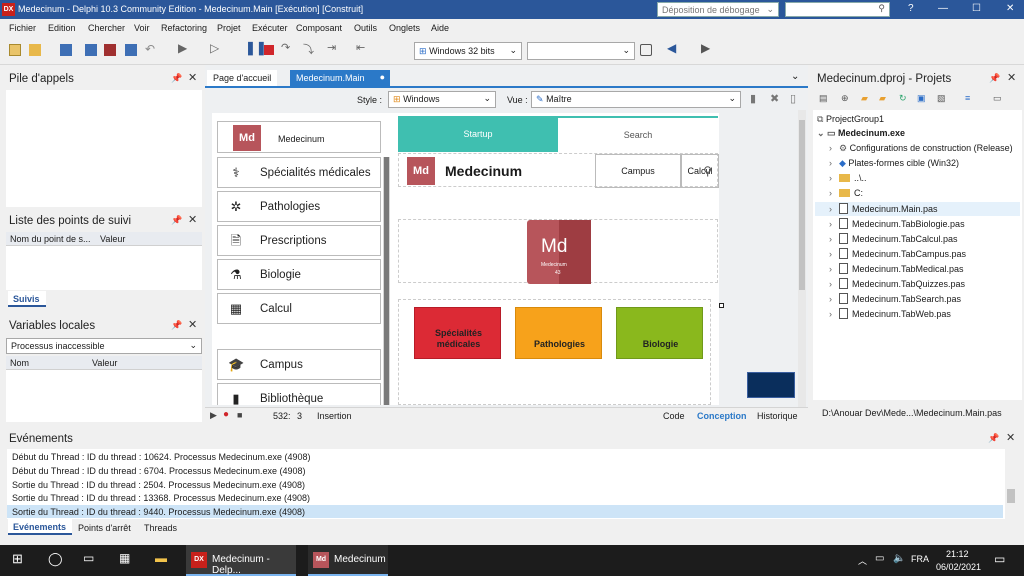  Describe the element at coordinates (124, 558) in the screenshot. I see `store-icon: ▦` at that location.